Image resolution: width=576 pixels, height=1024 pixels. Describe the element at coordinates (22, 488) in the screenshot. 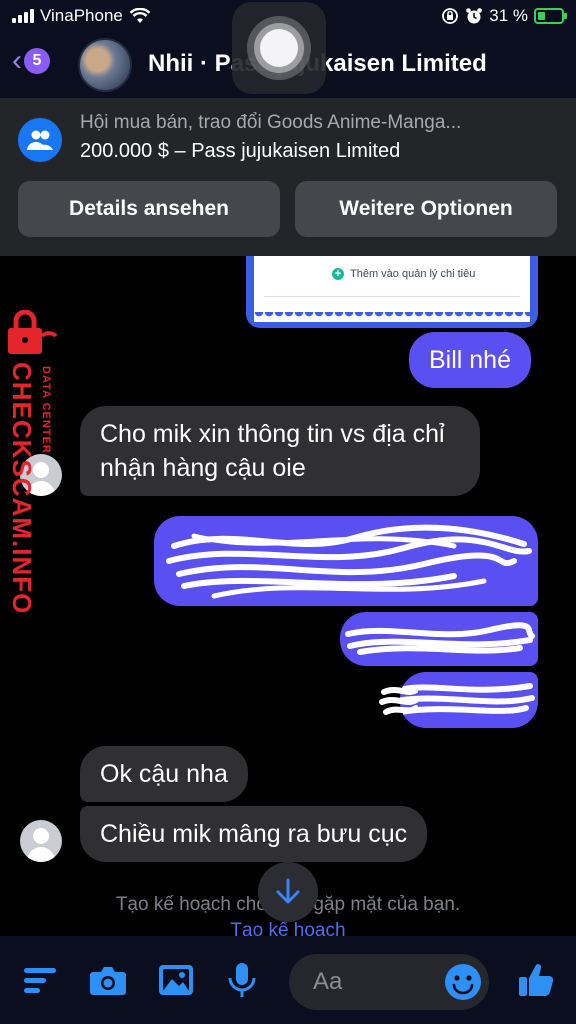

I see `watermark-brand: CHECKSCAM.INFO` at that location.